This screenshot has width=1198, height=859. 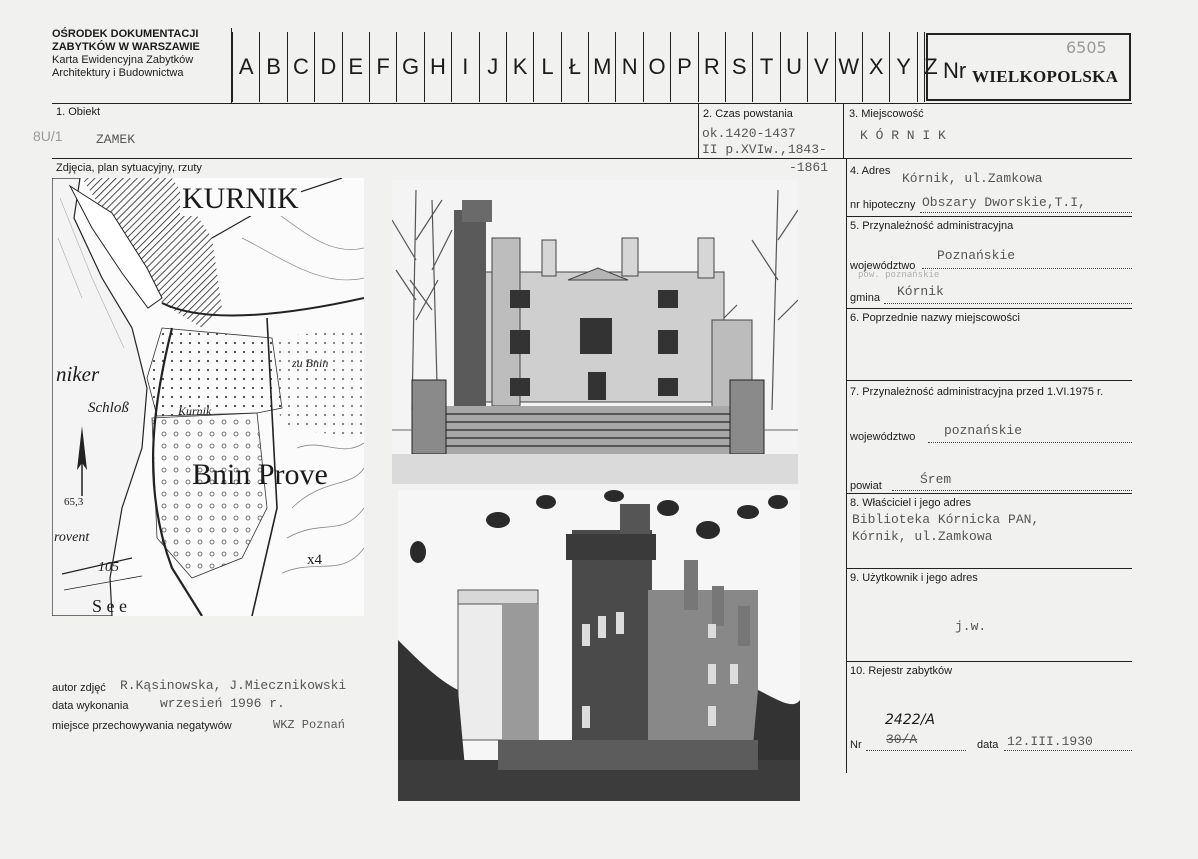 What do you see at coordinates (314, 560) in the screenshot?
I see `map-label-x4: x4` at bounding box center [314, 560].